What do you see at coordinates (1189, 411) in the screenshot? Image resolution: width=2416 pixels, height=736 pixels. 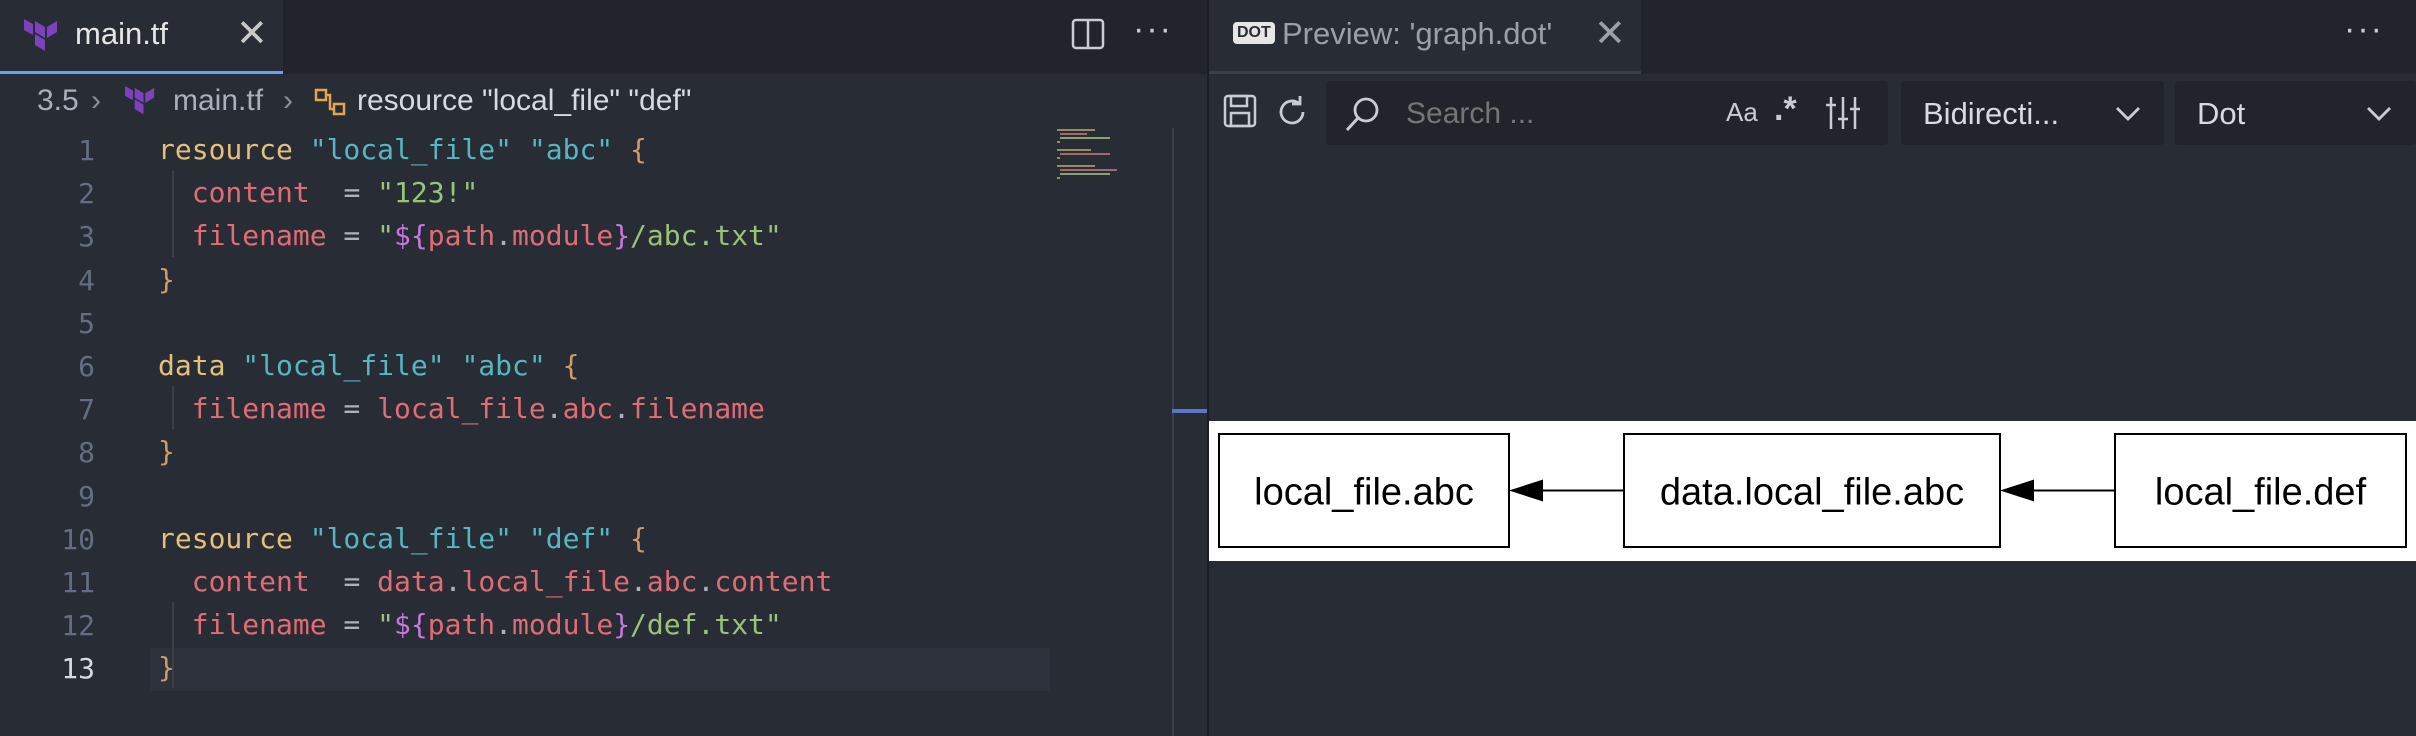 I see `scrollbar-position-marker` at bounding box center [1189, 411].